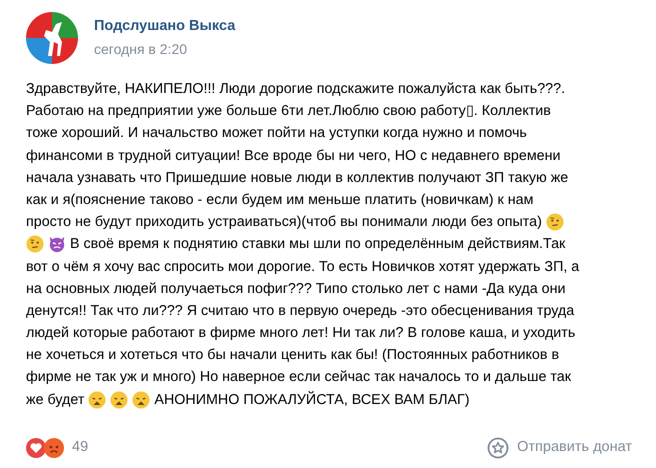  What do you see at coordinates (36, 448) in the screenshot?
I see `heart-reaction-icon` at bounding box center [36, 448].